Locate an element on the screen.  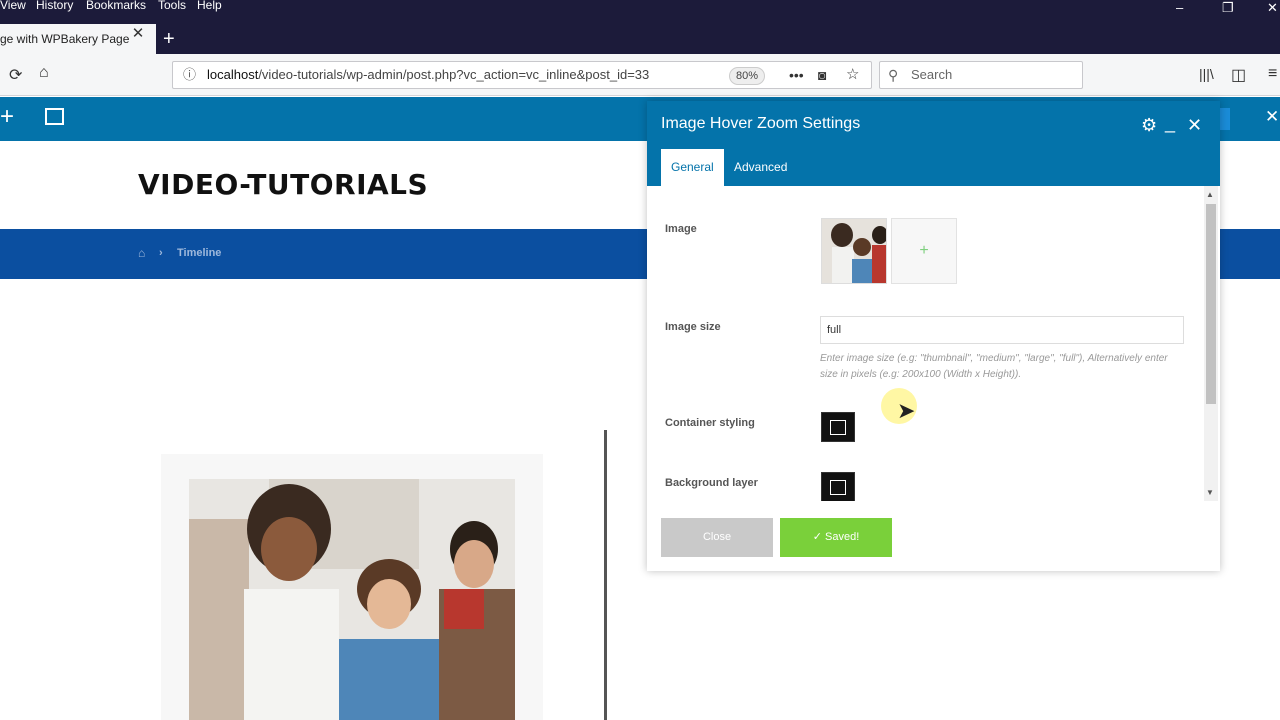
image-thumbnail is located at coordinates (854, 251).